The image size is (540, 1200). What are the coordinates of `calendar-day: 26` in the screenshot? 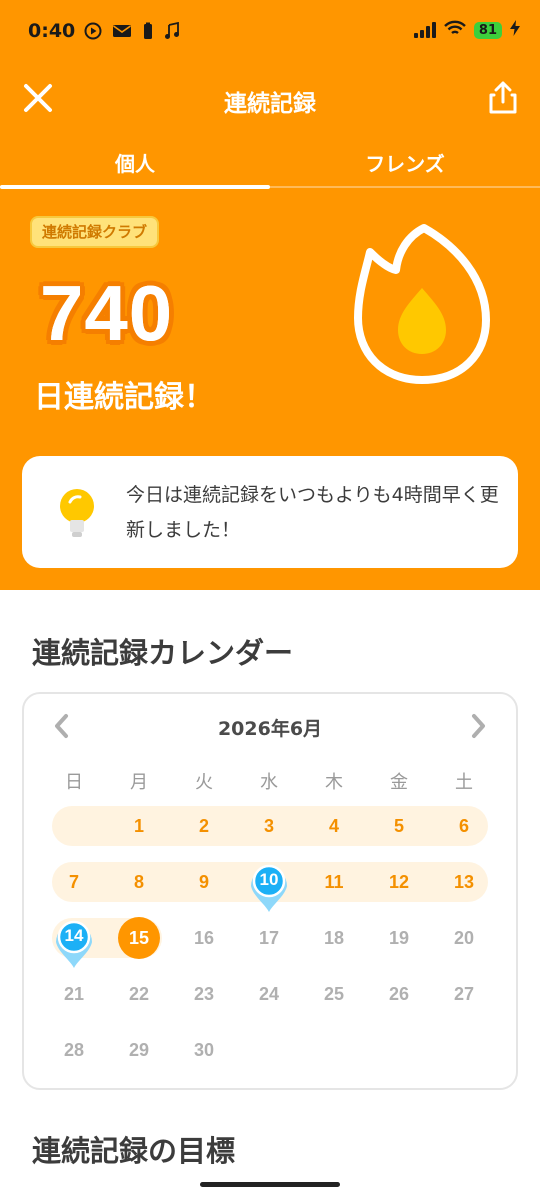 It's located at (399, 994).